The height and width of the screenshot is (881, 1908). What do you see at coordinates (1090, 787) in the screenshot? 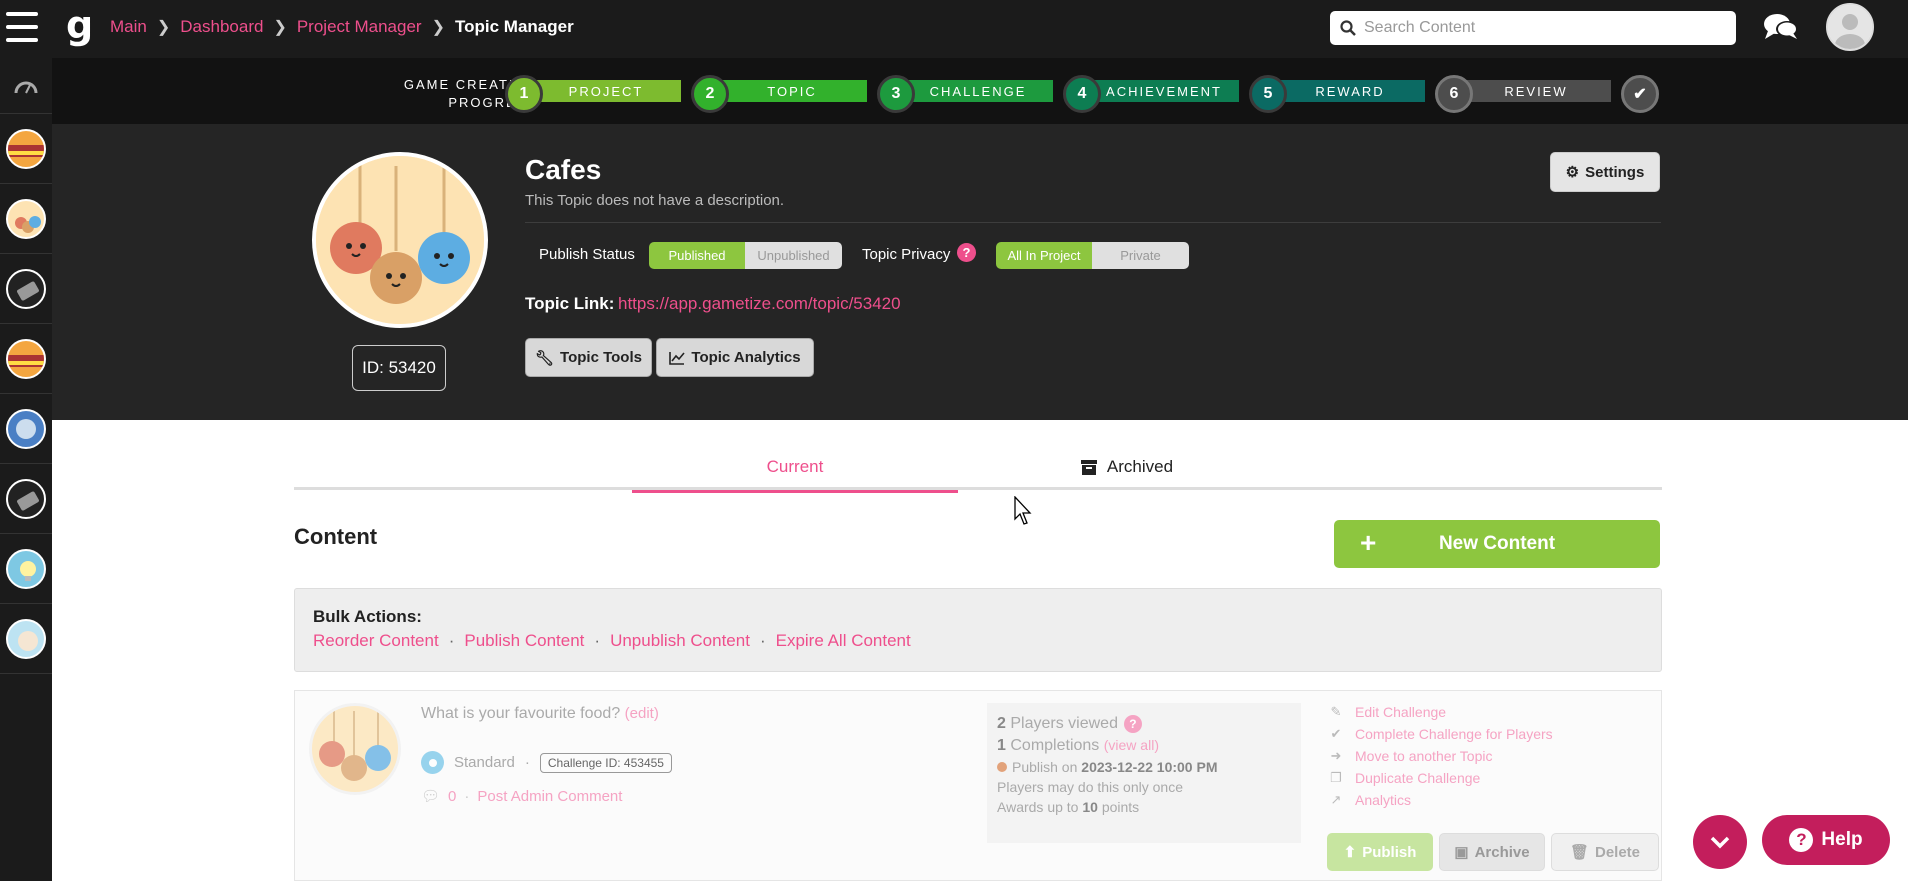
I see `play-once-text: Players may do this only once` at bounding box center [1090, 787].